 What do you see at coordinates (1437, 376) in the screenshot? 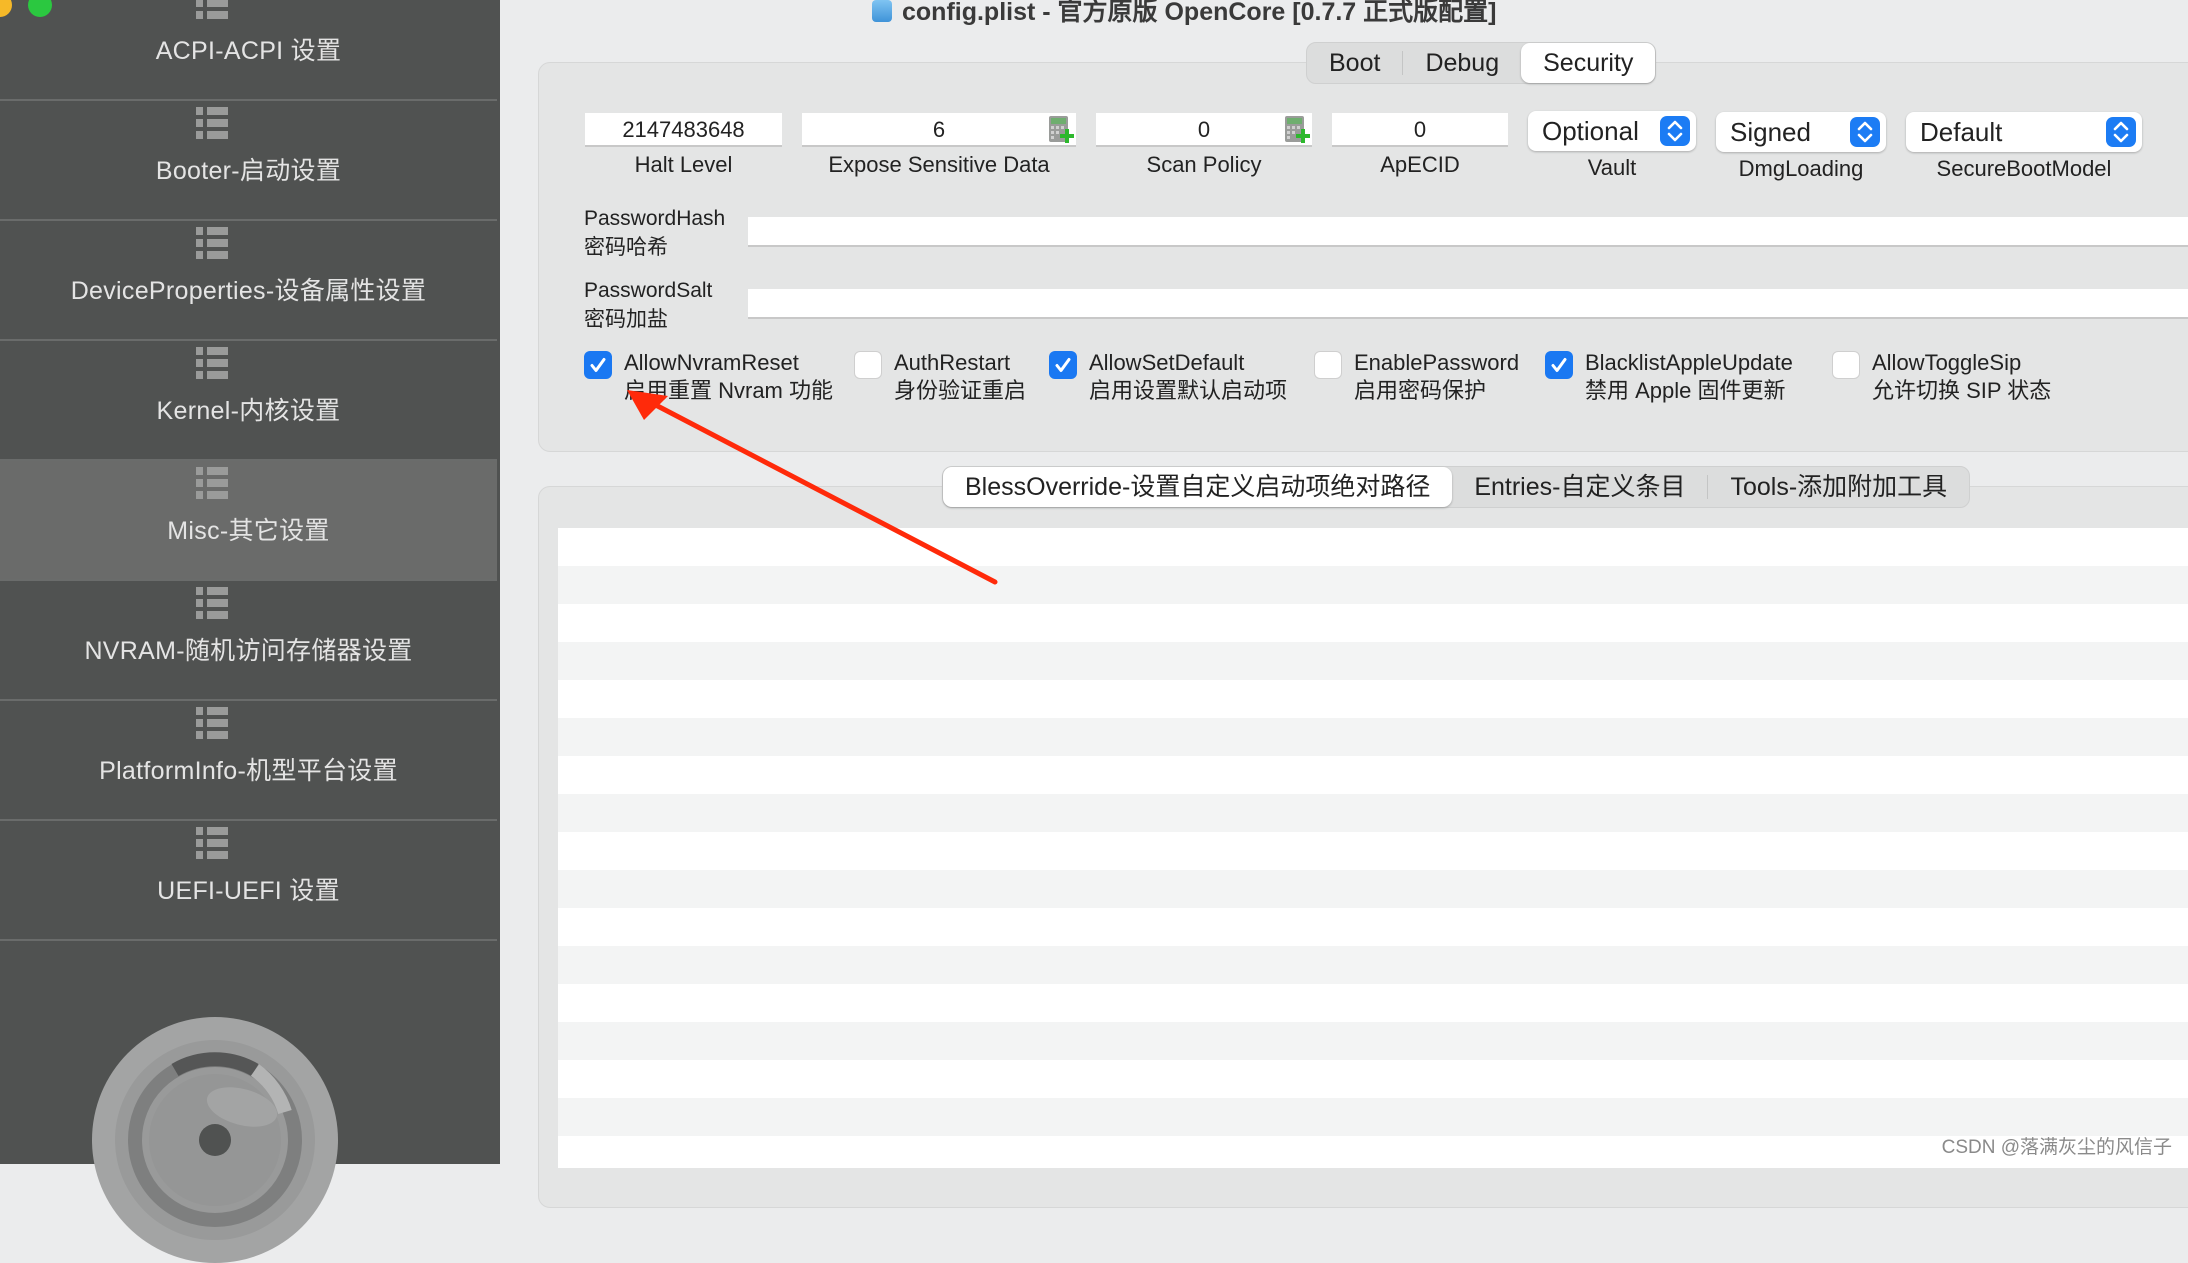
I see `checkbox-label: EnablePassword 启用密码保护` at bounding box center [1437, 376].